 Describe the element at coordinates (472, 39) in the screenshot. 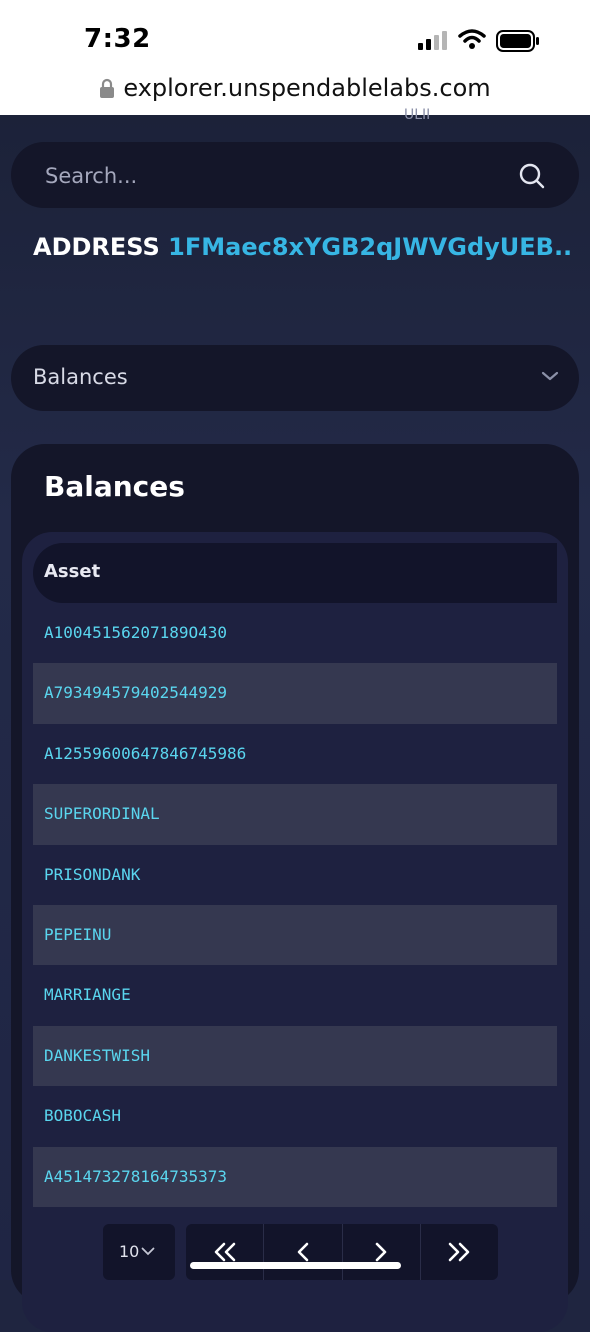

I see `wifi-icon` at that location.